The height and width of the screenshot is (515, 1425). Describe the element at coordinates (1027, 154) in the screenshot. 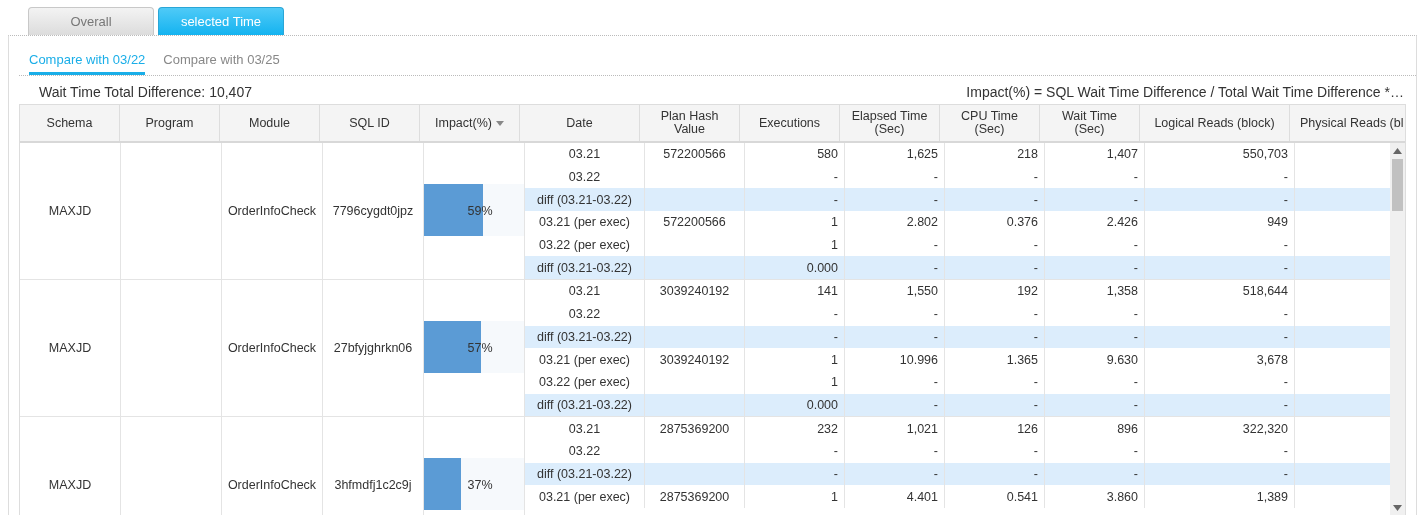

I see `cpu-time-cell: 218` at that location.